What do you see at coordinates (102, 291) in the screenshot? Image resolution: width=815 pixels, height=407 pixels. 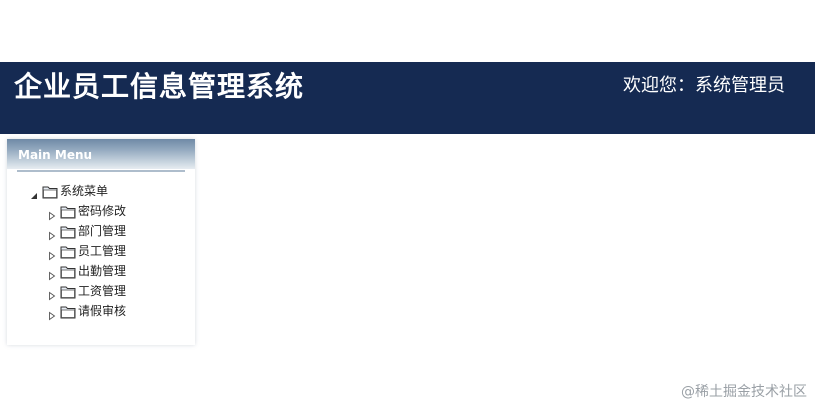 I see `tree-item-label: 工资管理` at bounding box center [102, 291].